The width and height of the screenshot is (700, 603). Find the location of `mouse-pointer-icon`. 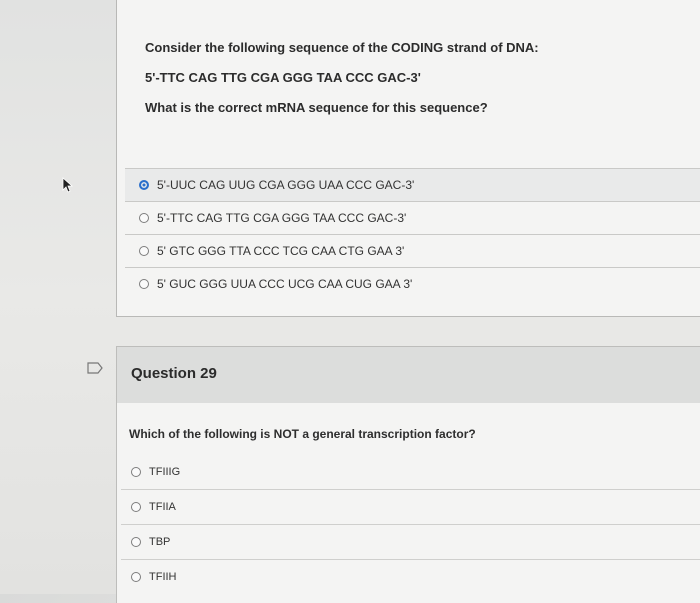

mouse-pointer-icon is located at coordinates (68, 185).